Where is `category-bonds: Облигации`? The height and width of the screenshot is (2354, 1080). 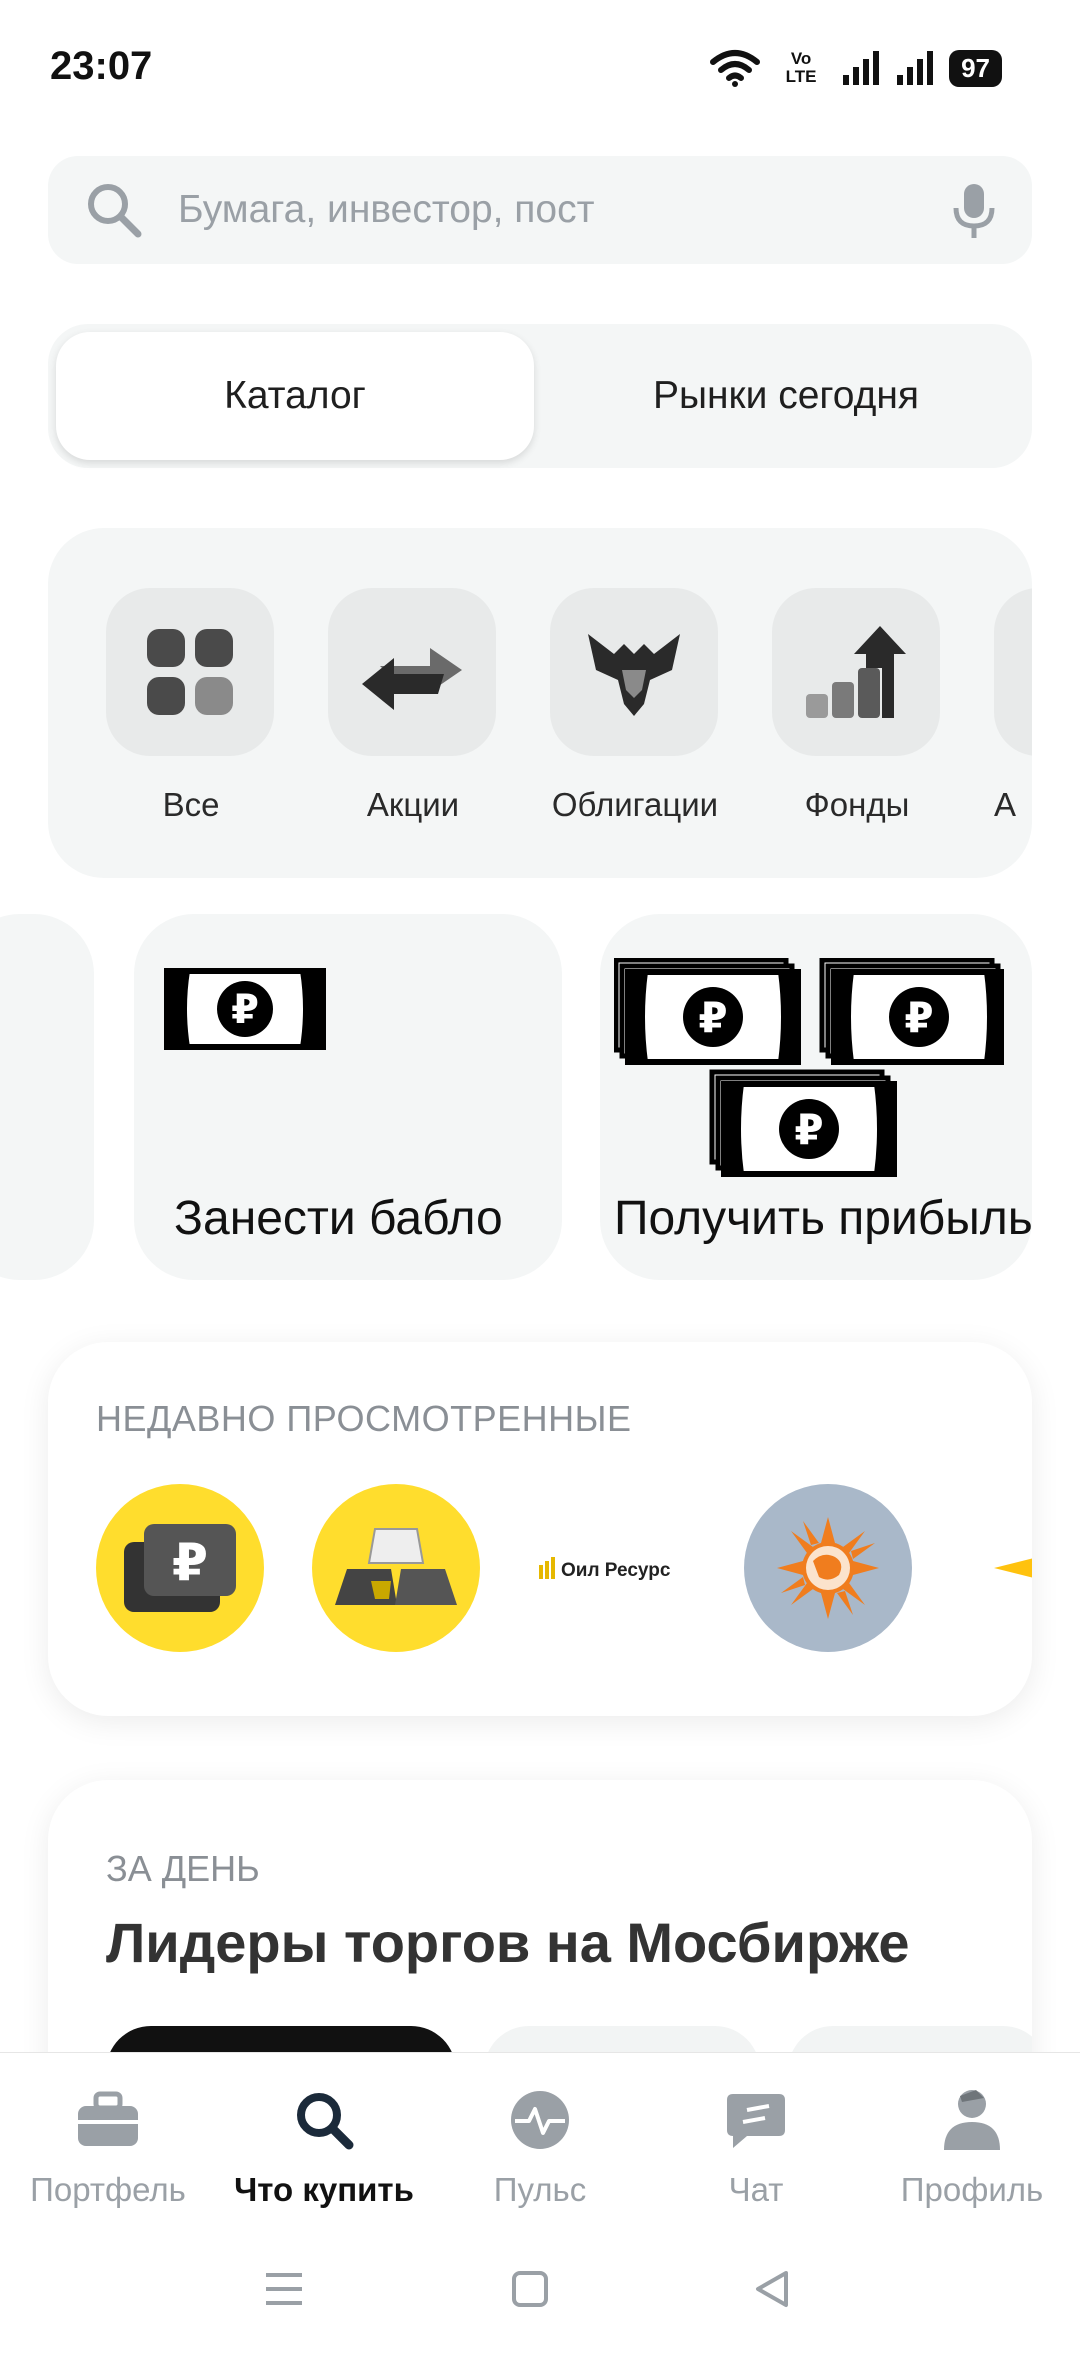
category-bonds: Облигации is located at coordinates (635, 706).